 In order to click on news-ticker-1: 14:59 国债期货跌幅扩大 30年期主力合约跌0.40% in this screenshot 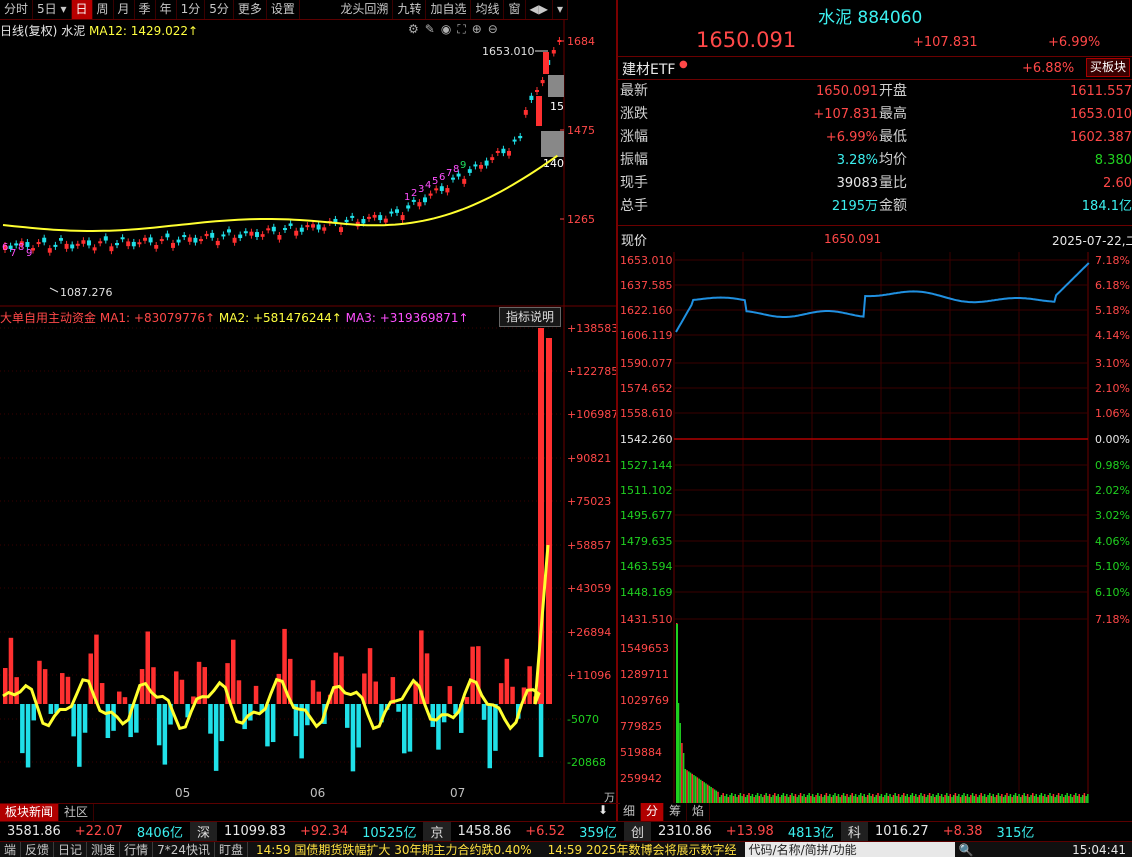, I will do `click(394, 849)`.